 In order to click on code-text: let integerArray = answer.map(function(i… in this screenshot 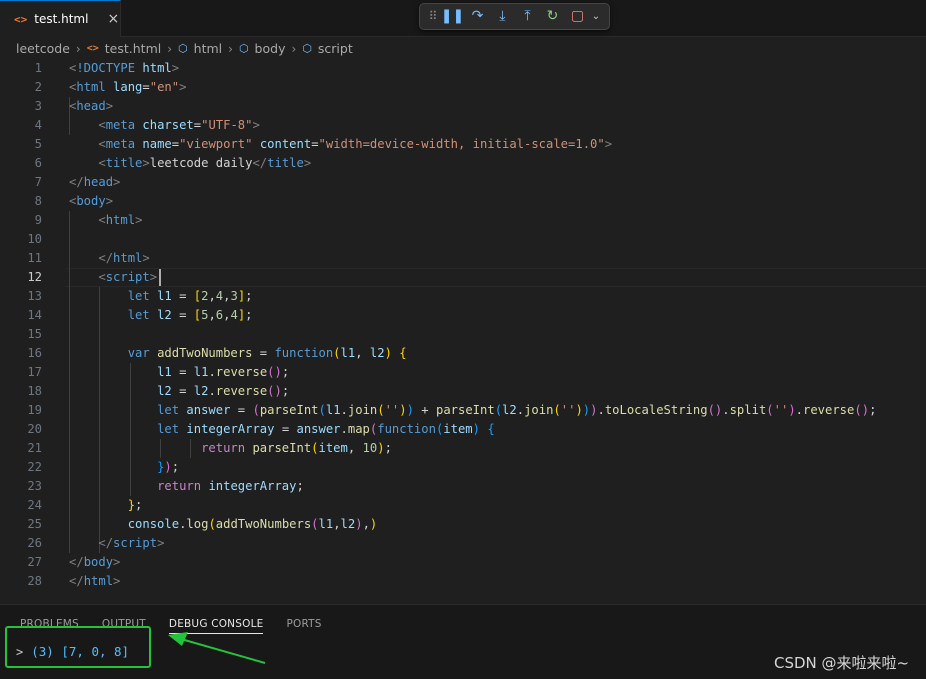, I will do `click(326, 429)`.